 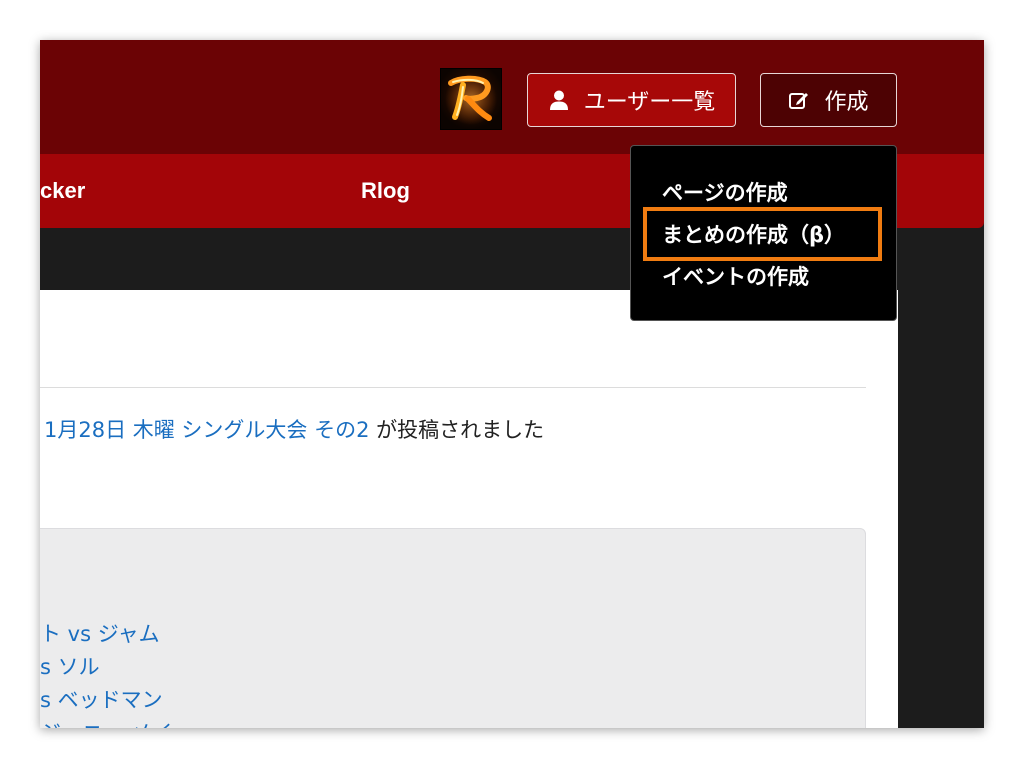 I want to click on create-dropdown-menu: ページの作成 まとめの作成（β） イベントの作成, so click(x=763, y=233).